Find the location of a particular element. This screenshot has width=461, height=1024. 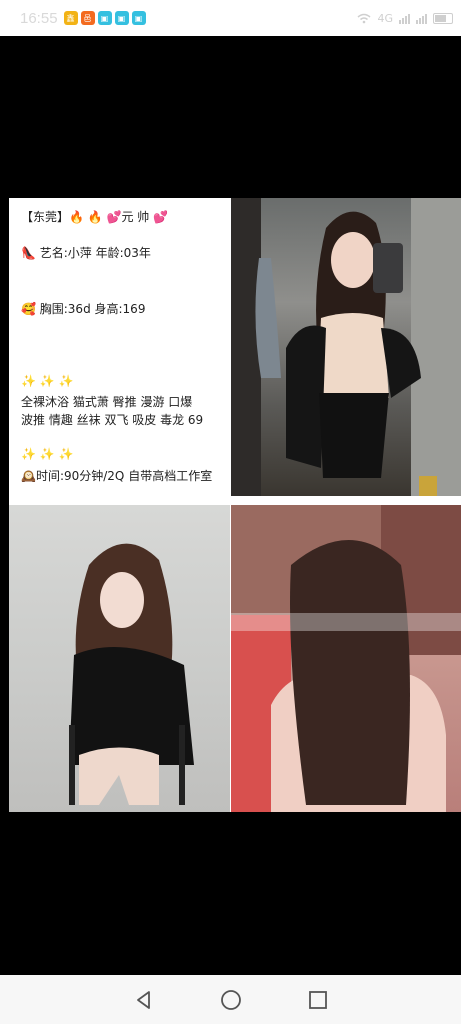

notification-icons: 鑫 邑 ▣ ▣ ▣ is located at coordinates (104, 18).